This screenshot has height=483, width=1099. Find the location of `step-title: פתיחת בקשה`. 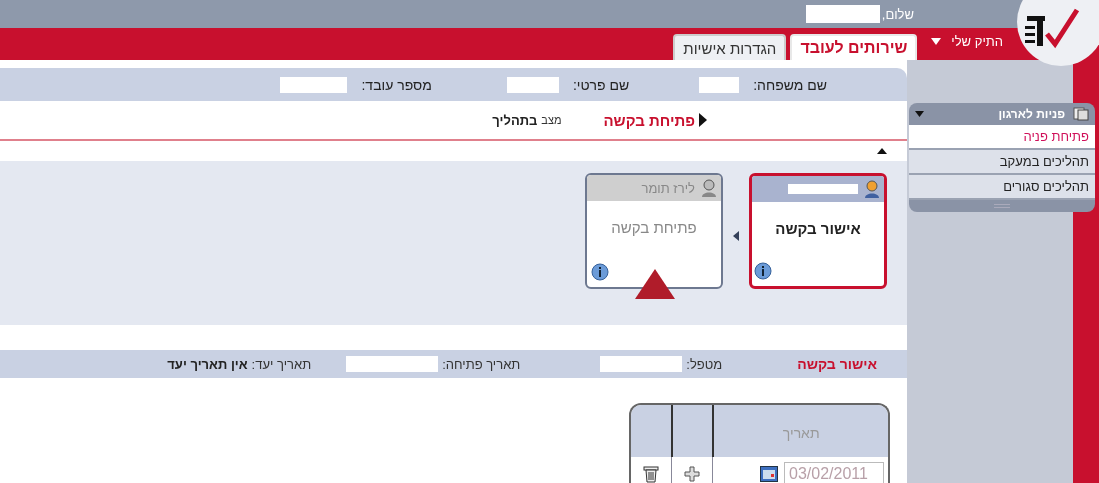

step-title: פתיחת בקשה is located at coordinates (654, 227).